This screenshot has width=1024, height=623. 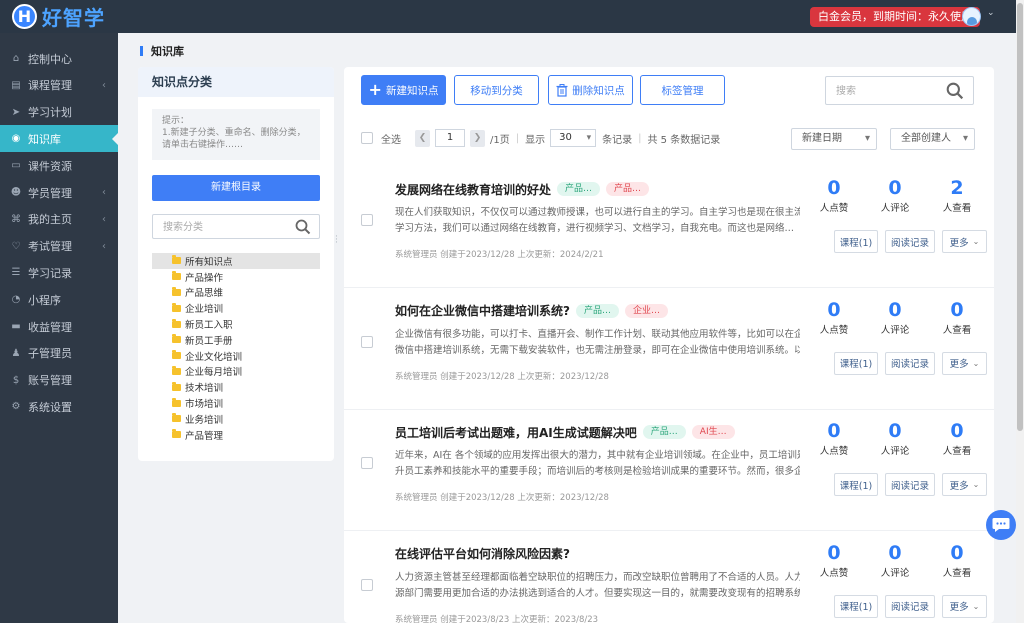 What do you see at coordinates (450, 138) in the screenshot?
I see `page-number-input: 1` at bounding box center [450, 138].